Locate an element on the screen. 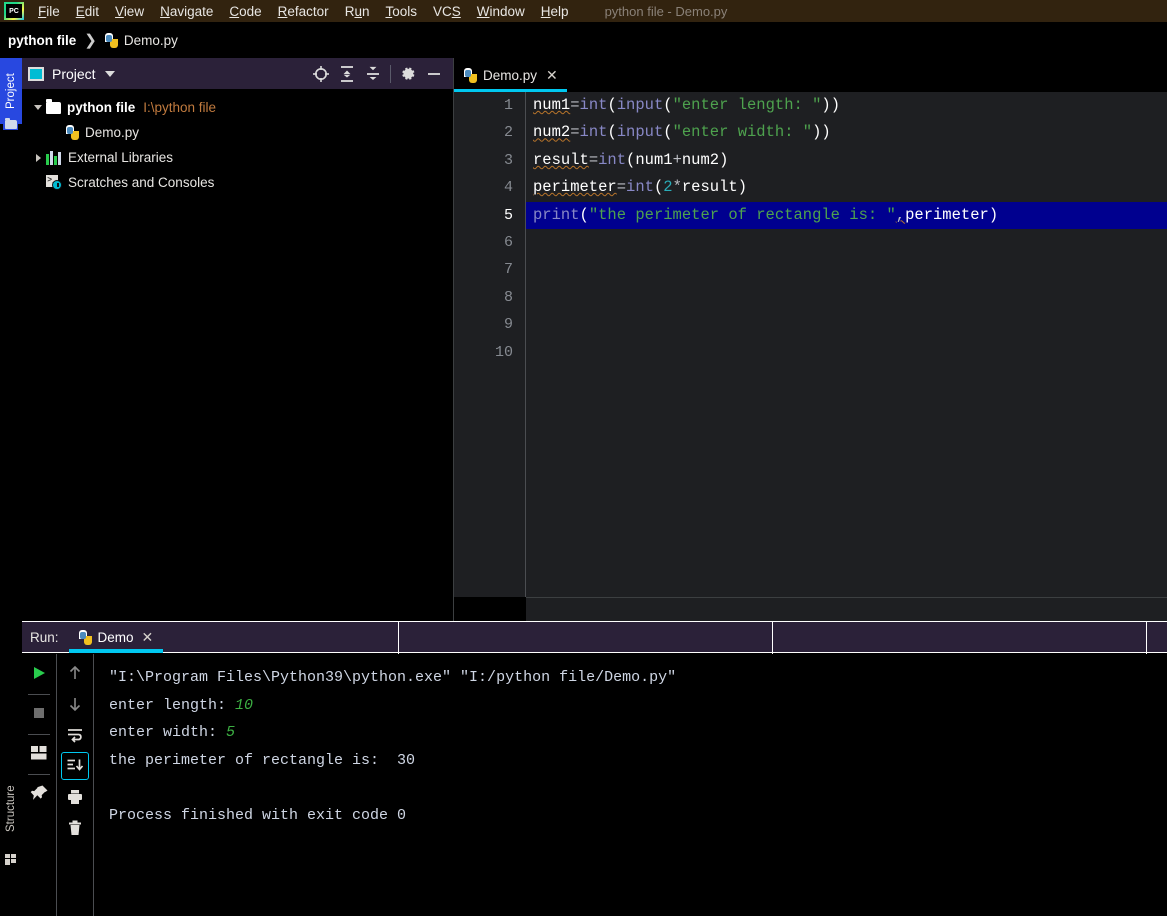  breadcrumb-project: python file is located at coordinates (42, 40).